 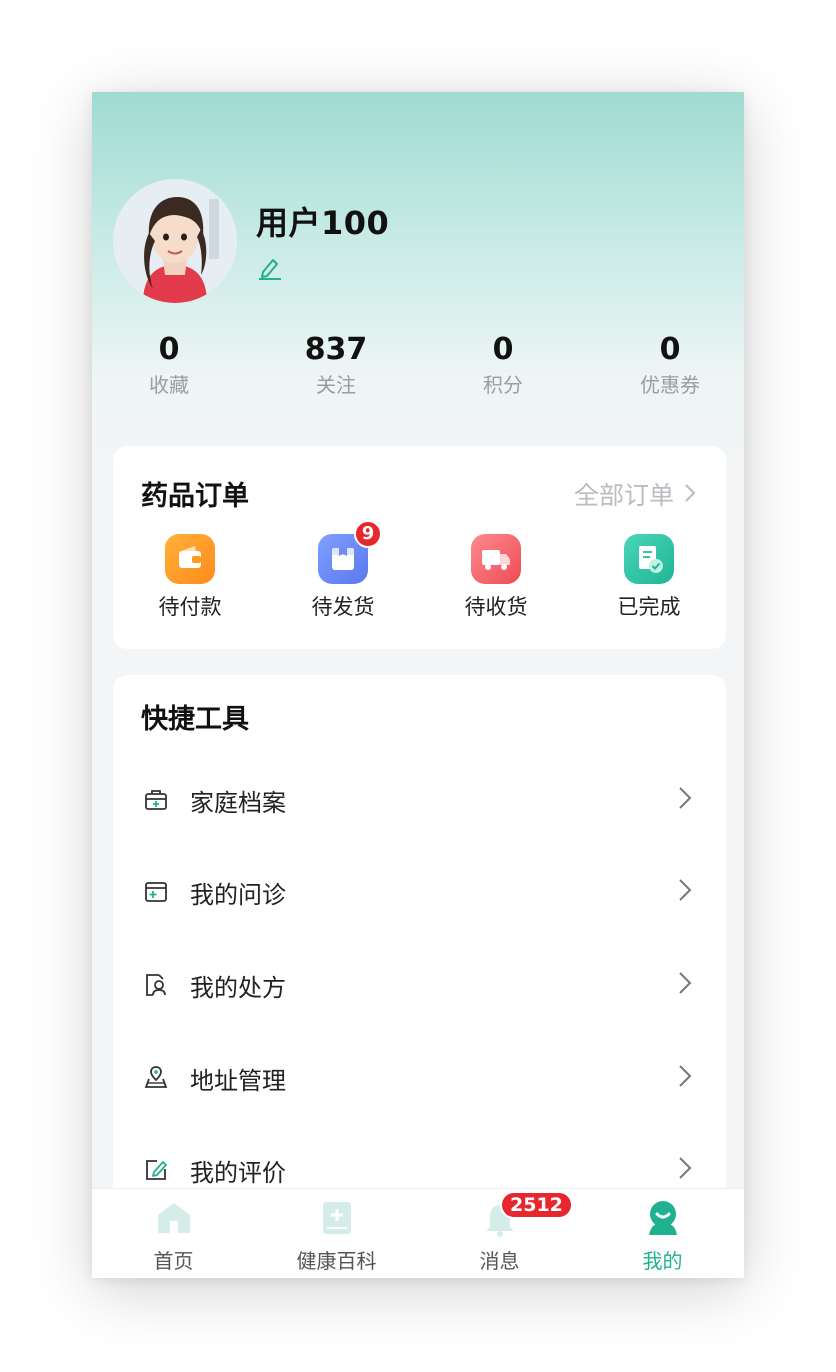 I want to click on order-label: 待收货, so click(x=496, y=607).